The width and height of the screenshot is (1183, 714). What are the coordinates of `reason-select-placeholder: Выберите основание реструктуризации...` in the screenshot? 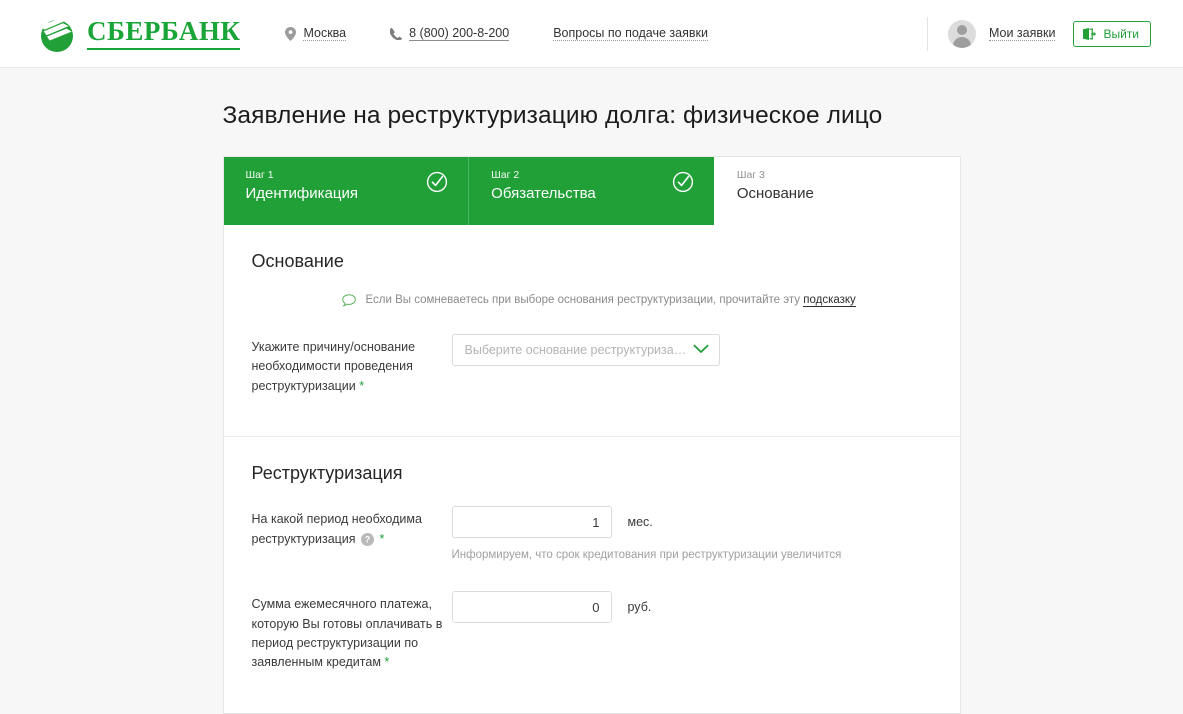 It's located at (578, 350).